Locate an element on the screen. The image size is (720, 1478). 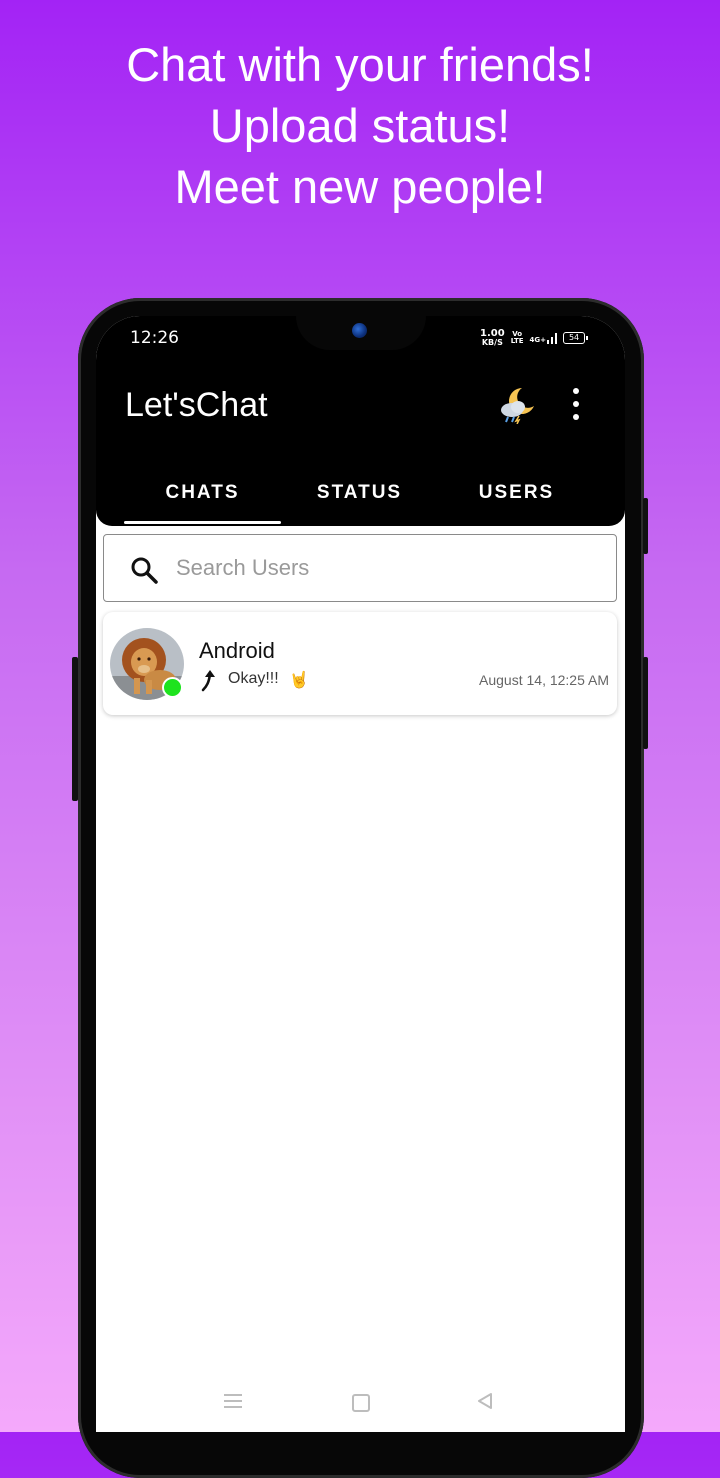
battery-level: 54 is located at coordinates (574, 337).